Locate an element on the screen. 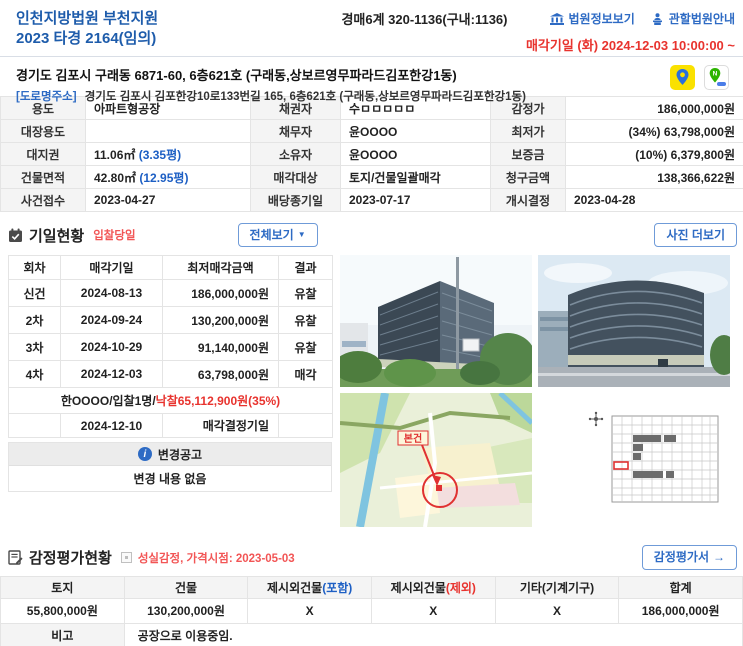 This screenshot has width=743, height=646. appraisal-report-button: 감정평가서 → is located at coordinates (689, 557).